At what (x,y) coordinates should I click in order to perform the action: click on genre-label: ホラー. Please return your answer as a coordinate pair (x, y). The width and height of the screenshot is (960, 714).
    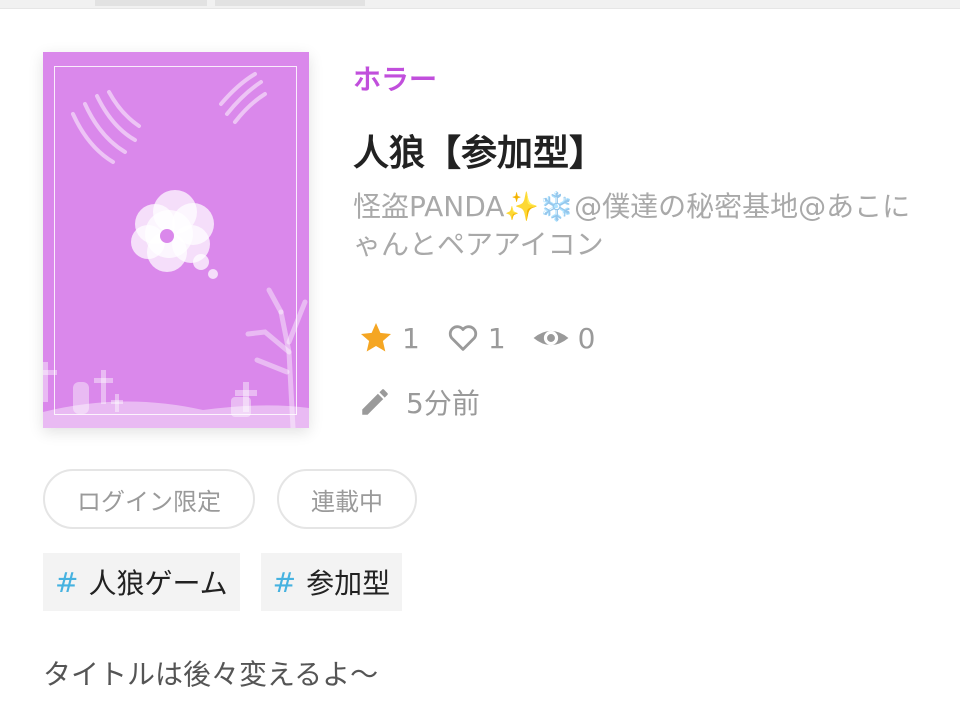
    Looking at the image, I should click on (395, 78).